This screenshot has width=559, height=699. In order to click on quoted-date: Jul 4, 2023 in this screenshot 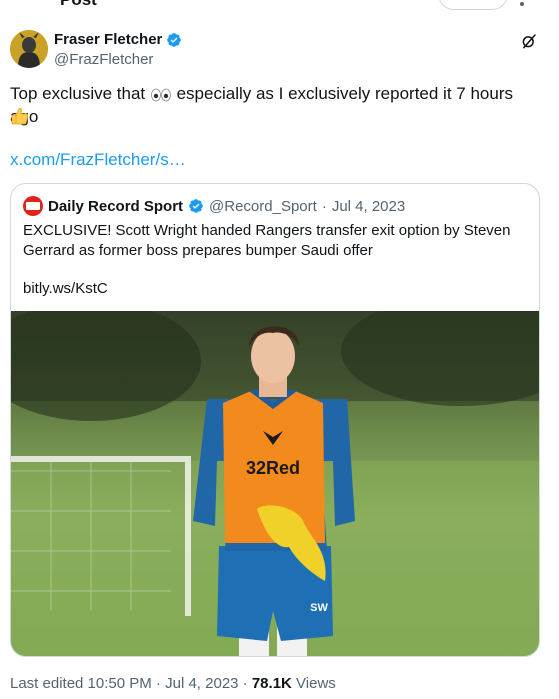, I will do `click(368, 206)`.